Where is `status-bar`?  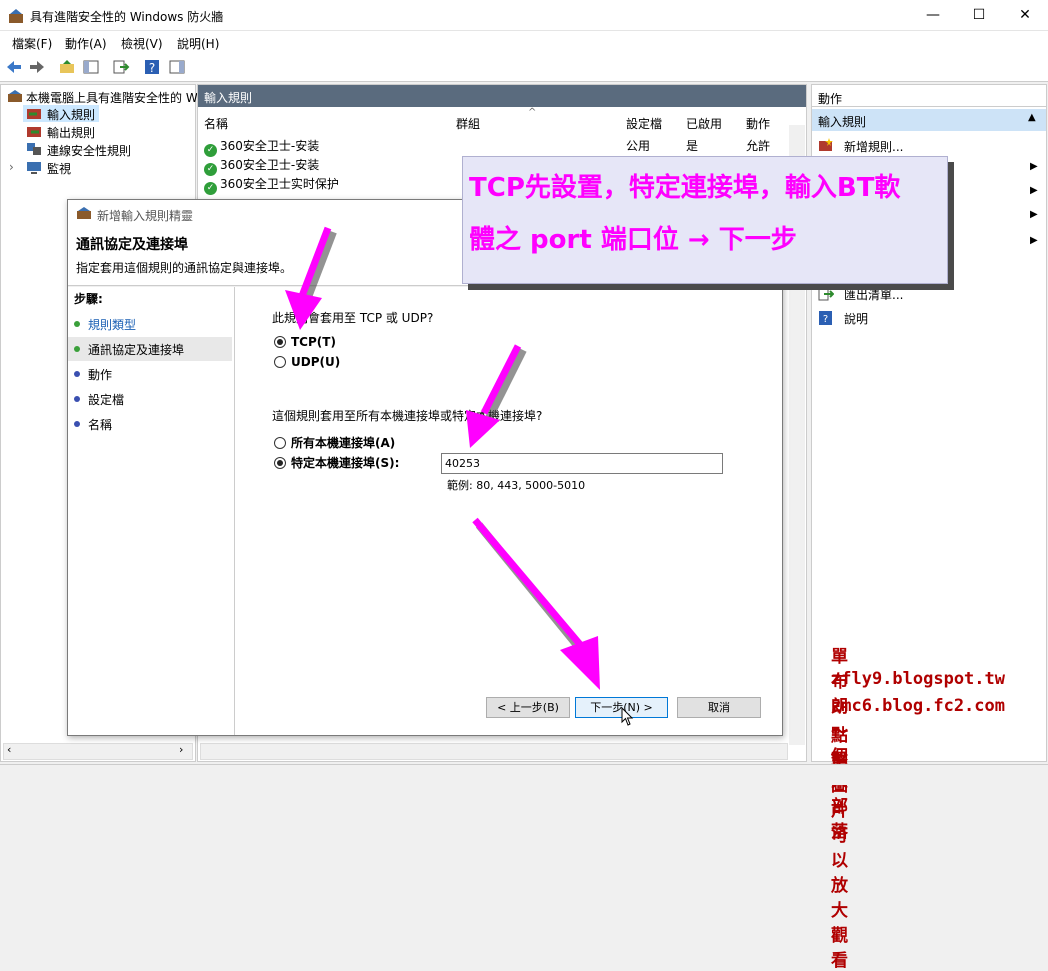 status-bar is located at coordinates (524, 774).